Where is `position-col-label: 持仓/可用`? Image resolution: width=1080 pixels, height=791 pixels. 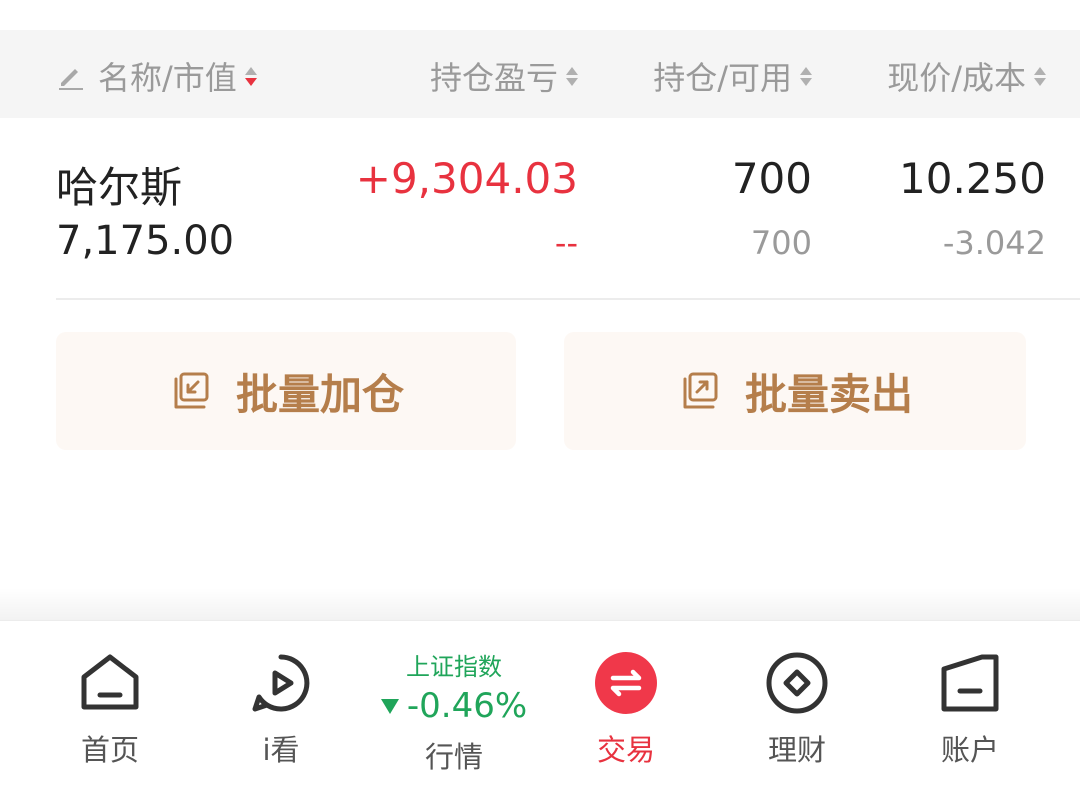 position-col-label: 持仓/可用 is located at coordinates (722, 78).